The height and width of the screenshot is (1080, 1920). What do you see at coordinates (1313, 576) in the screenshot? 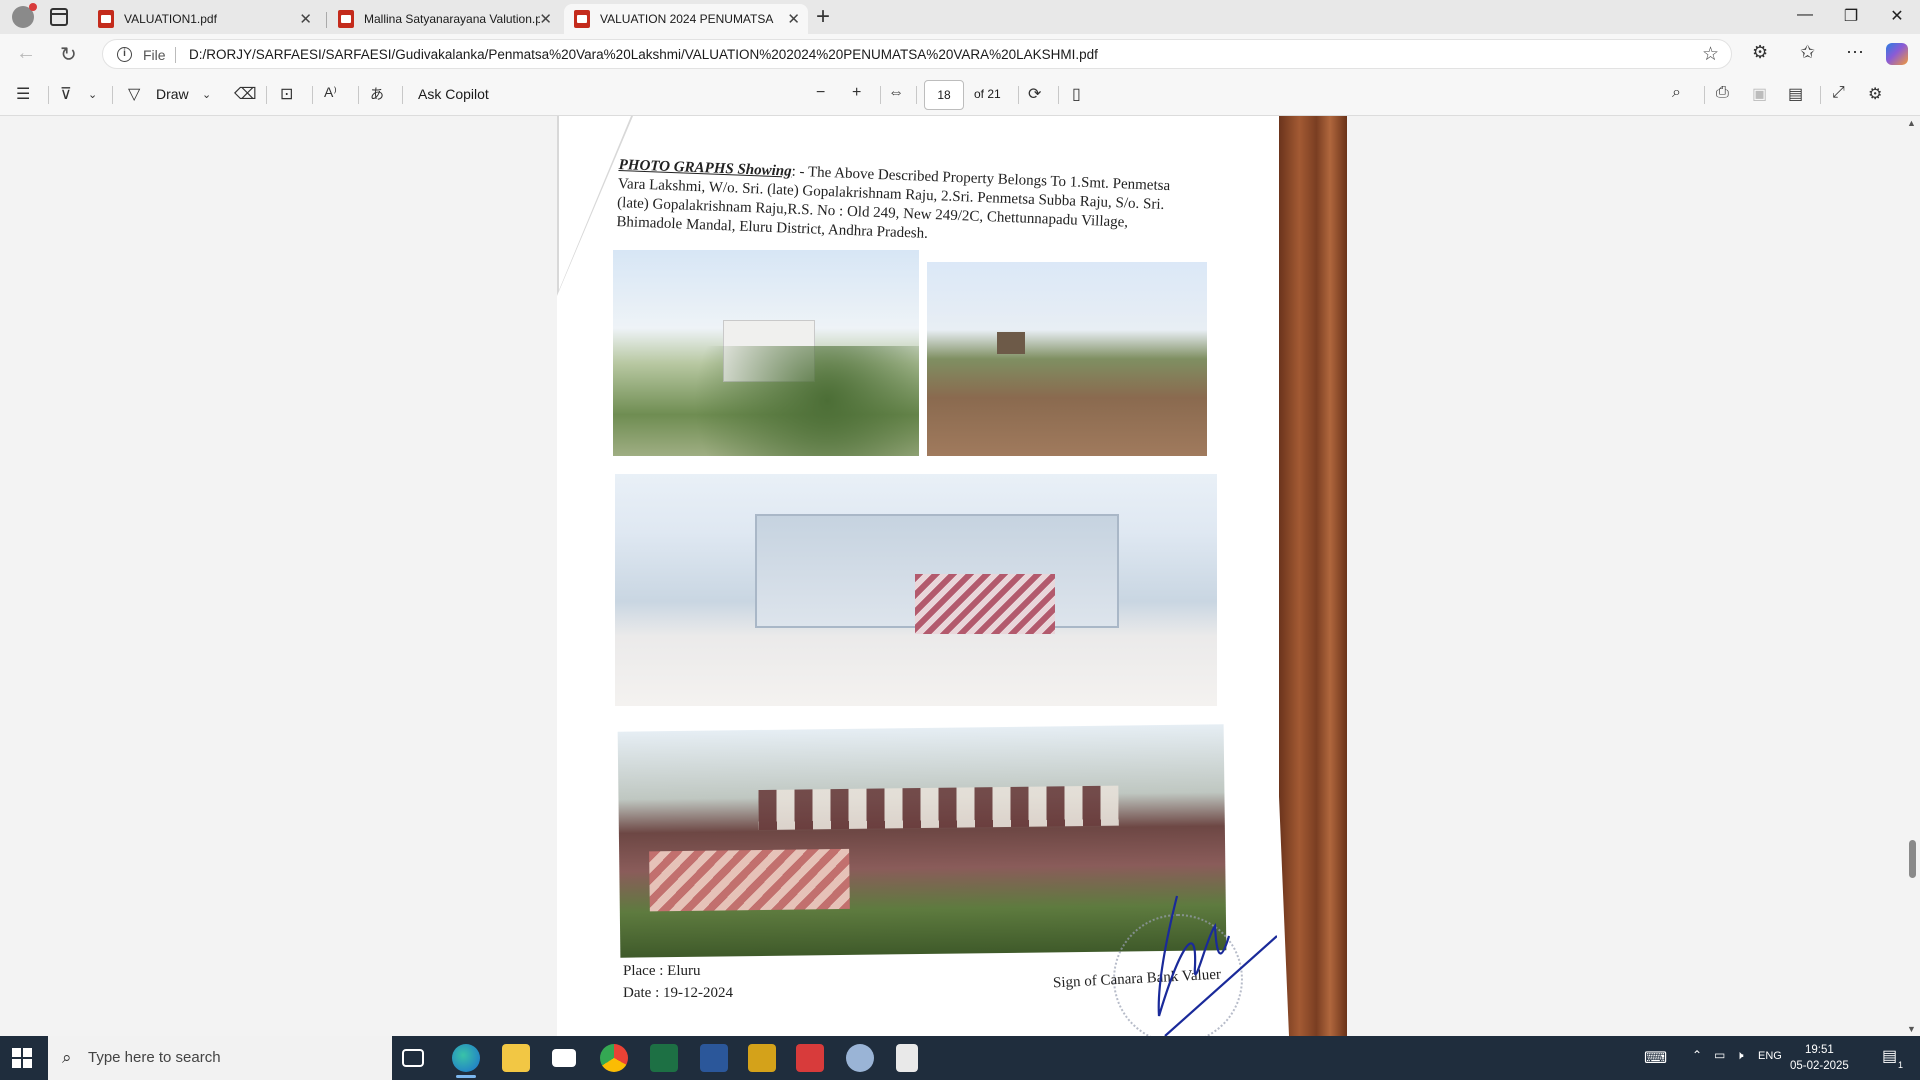
I see `wood-background` at bounding box center [1313, 576].